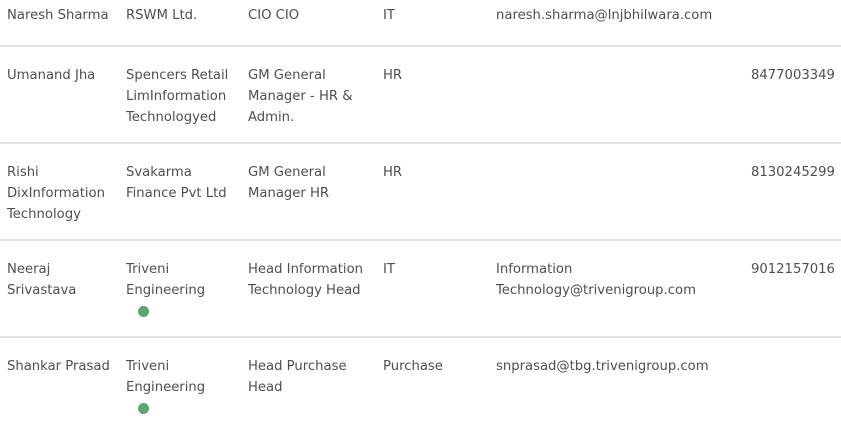 The image size is (841, 425). What do you see at coordinates (58, 366) in the screenshot?
I see `contact-name: Shankar Prasad` at bounding box center [58, 366].